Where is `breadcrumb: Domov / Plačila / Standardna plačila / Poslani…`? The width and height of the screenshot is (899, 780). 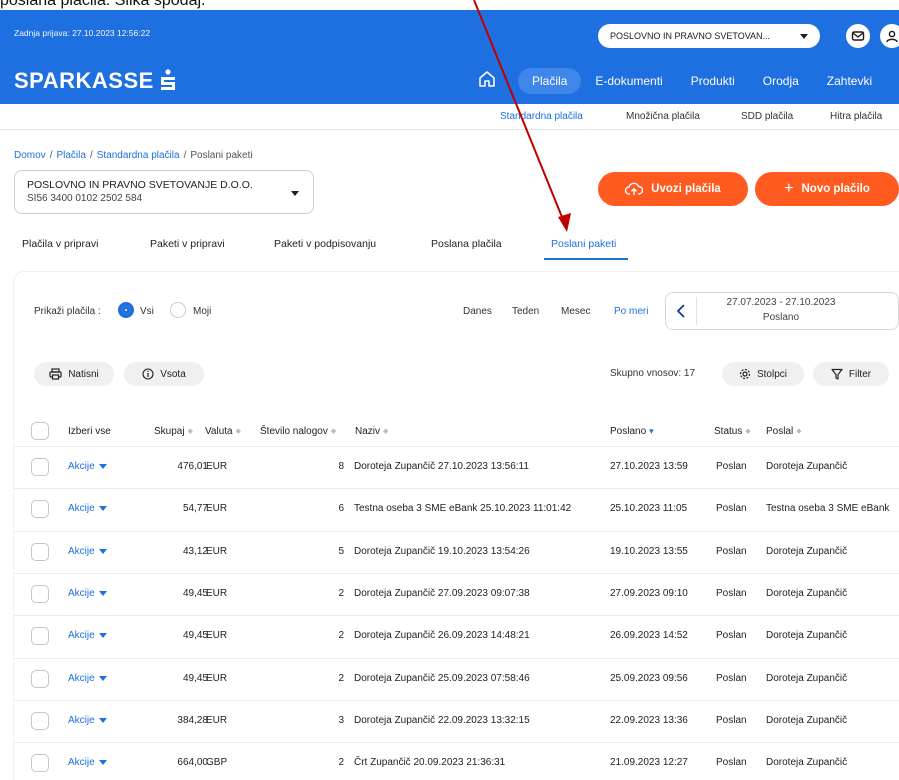
breadcrumb: Domov / Plačila / Standardna plačila / Poslani… is located at coordinates (133, 155).